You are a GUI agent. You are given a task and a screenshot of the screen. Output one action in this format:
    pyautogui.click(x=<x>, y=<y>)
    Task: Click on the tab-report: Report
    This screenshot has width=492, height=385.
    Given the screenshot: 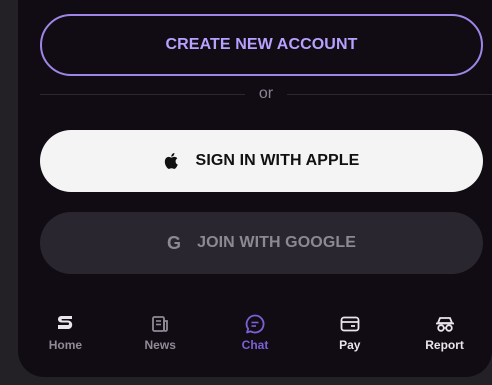 What is the action you would take?
    pyautogui.click(x=444, y=339)
    